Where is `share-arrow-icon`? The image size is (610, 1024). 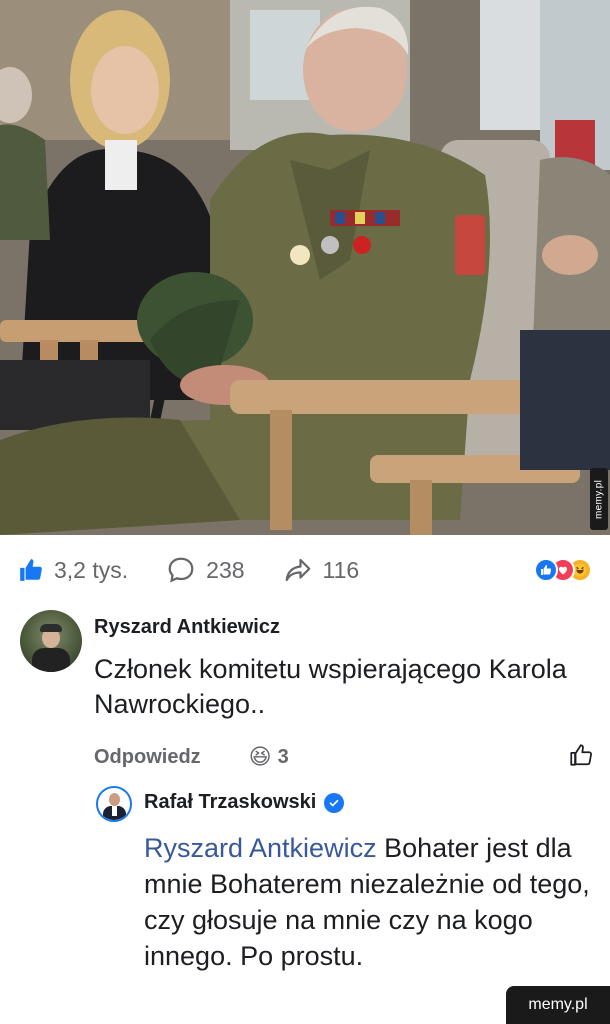
share-arrow-icon is located at coordinates (297, 570).